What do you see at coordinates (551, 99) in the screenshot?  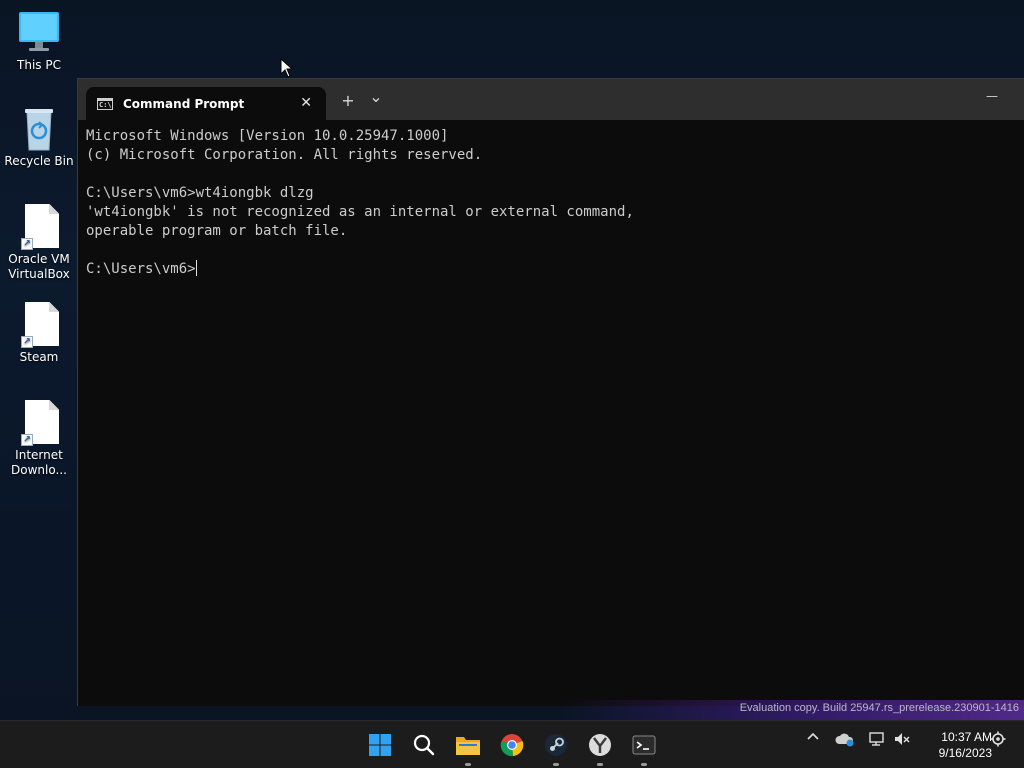 I see `title-bar: C:\ Command Prompt ✕ + ⌄ —` at bounding box center [551, 99].